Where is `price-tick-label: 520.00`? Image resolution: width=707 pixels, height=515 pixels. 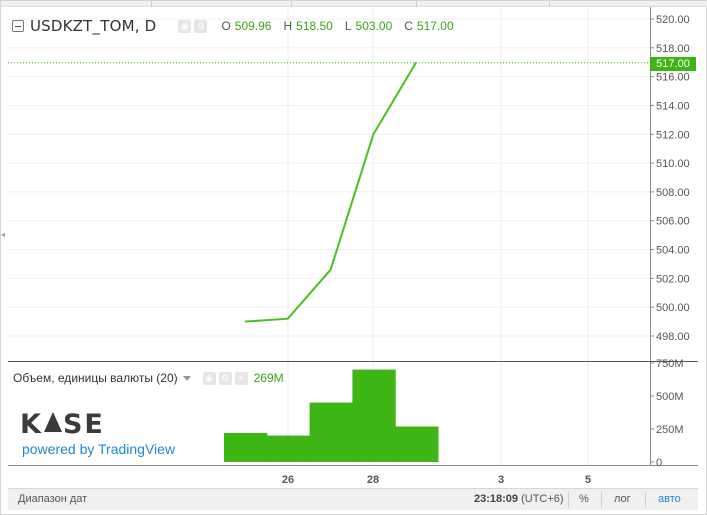 price-tick-label: 520.00 is located at coordinates (673, 20).